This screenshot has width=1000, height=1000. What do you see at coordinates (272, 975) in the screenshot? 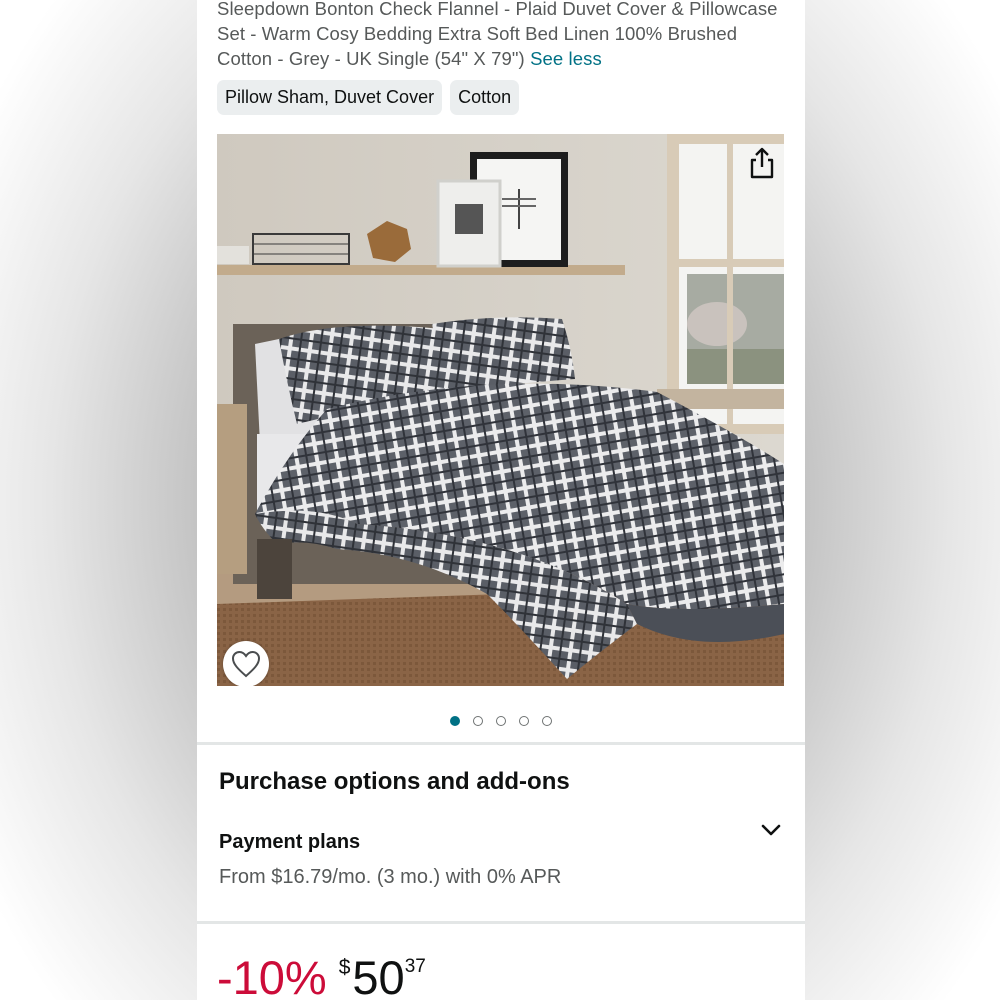
I see `discount-percentage: -10%` at bounding box center [272, 975].